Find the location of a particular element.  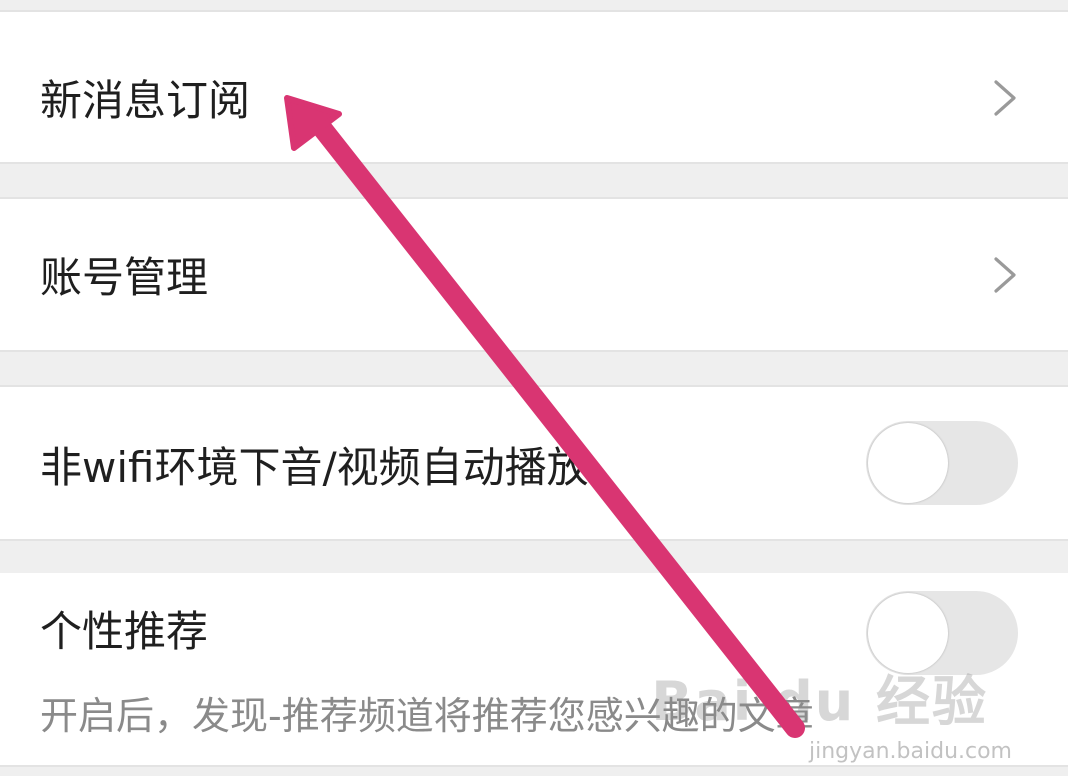

settings-item-label: 非wifi环境下音/视频自动播放 is located at coordinates (314, 467).